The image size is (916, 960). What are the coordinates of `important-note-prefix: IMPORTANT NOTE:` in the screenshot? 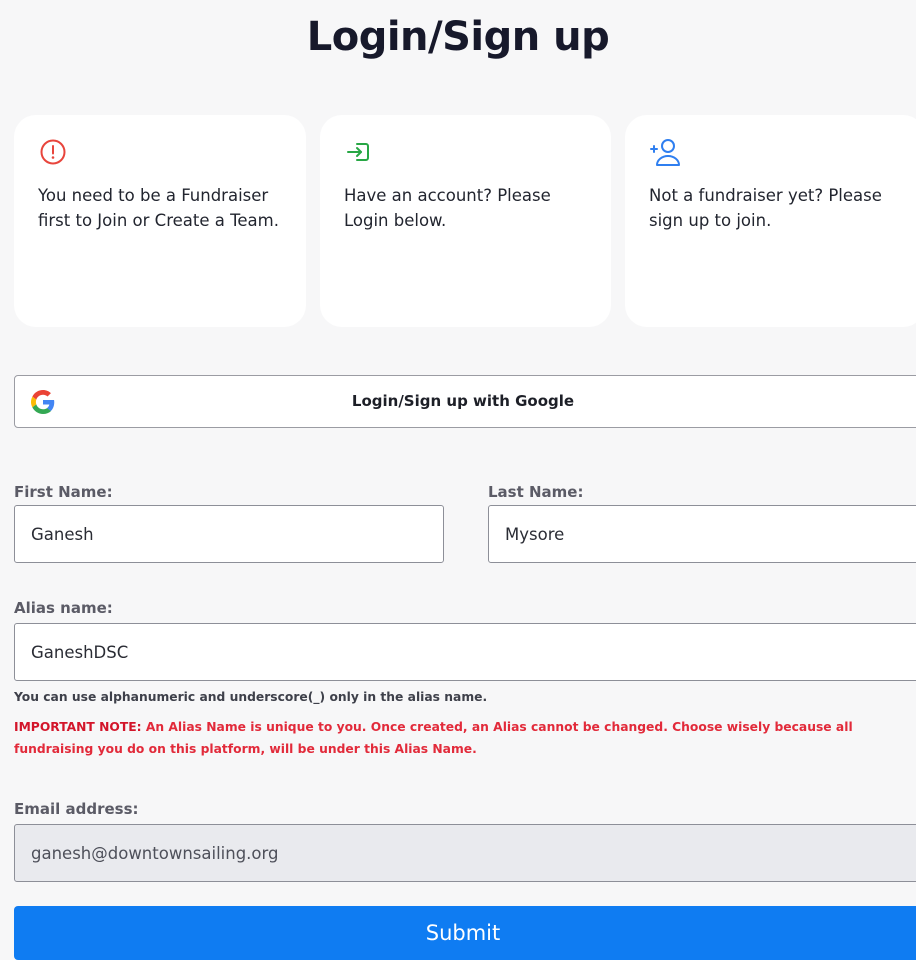 It's located at (78, 727).